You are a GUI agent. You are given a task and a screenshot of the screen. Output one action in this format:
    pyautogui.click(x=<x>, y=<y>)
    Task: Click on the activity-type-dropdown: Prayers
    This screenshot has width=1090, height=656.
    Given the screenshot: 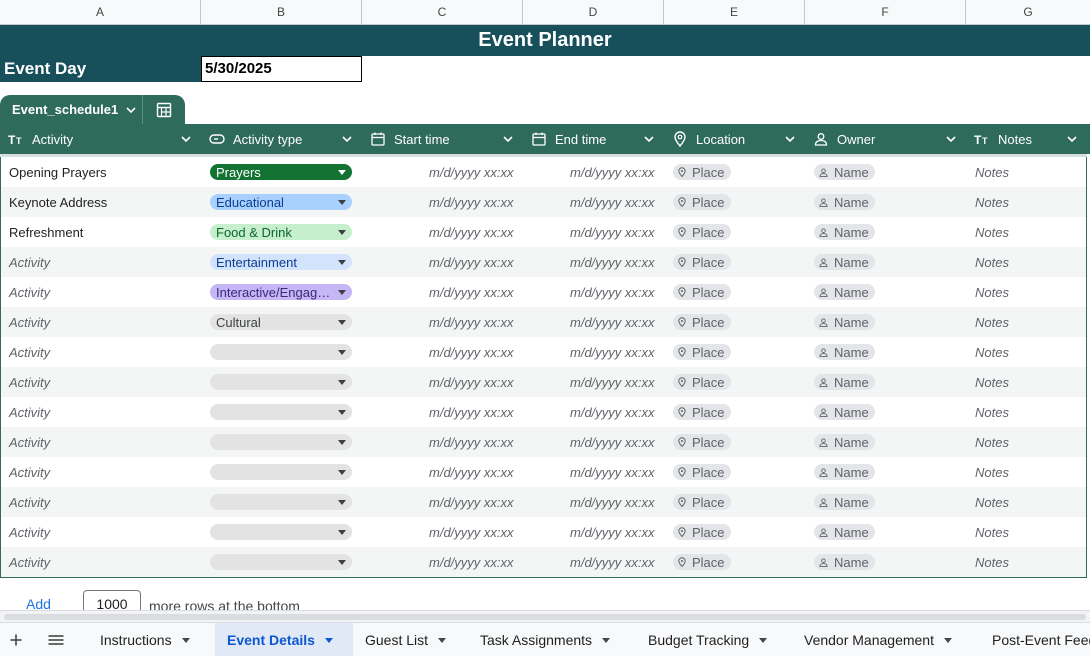 What is the action you would take?
    pyautogui.click(x=281, y=172)
    